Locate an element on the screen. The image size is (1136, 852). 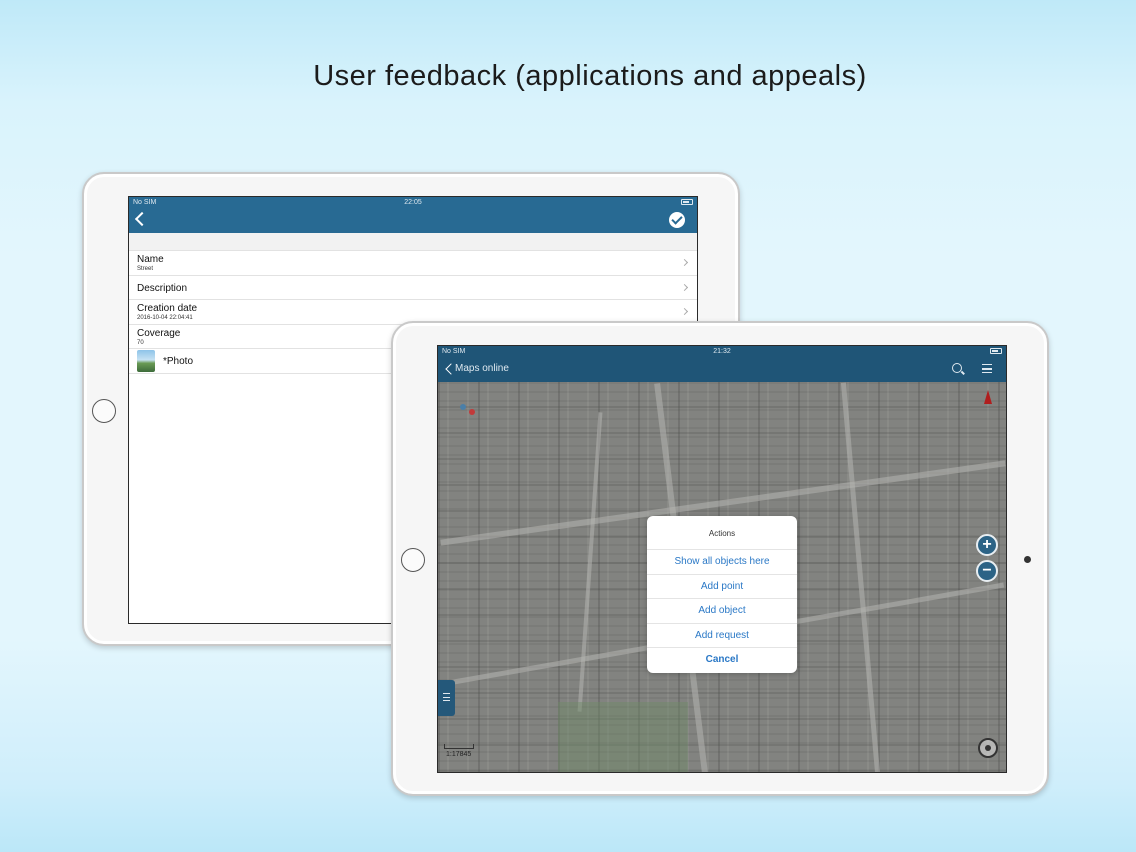
headline: User feedback (applications and appeals) is located at coordinates (590, 76).